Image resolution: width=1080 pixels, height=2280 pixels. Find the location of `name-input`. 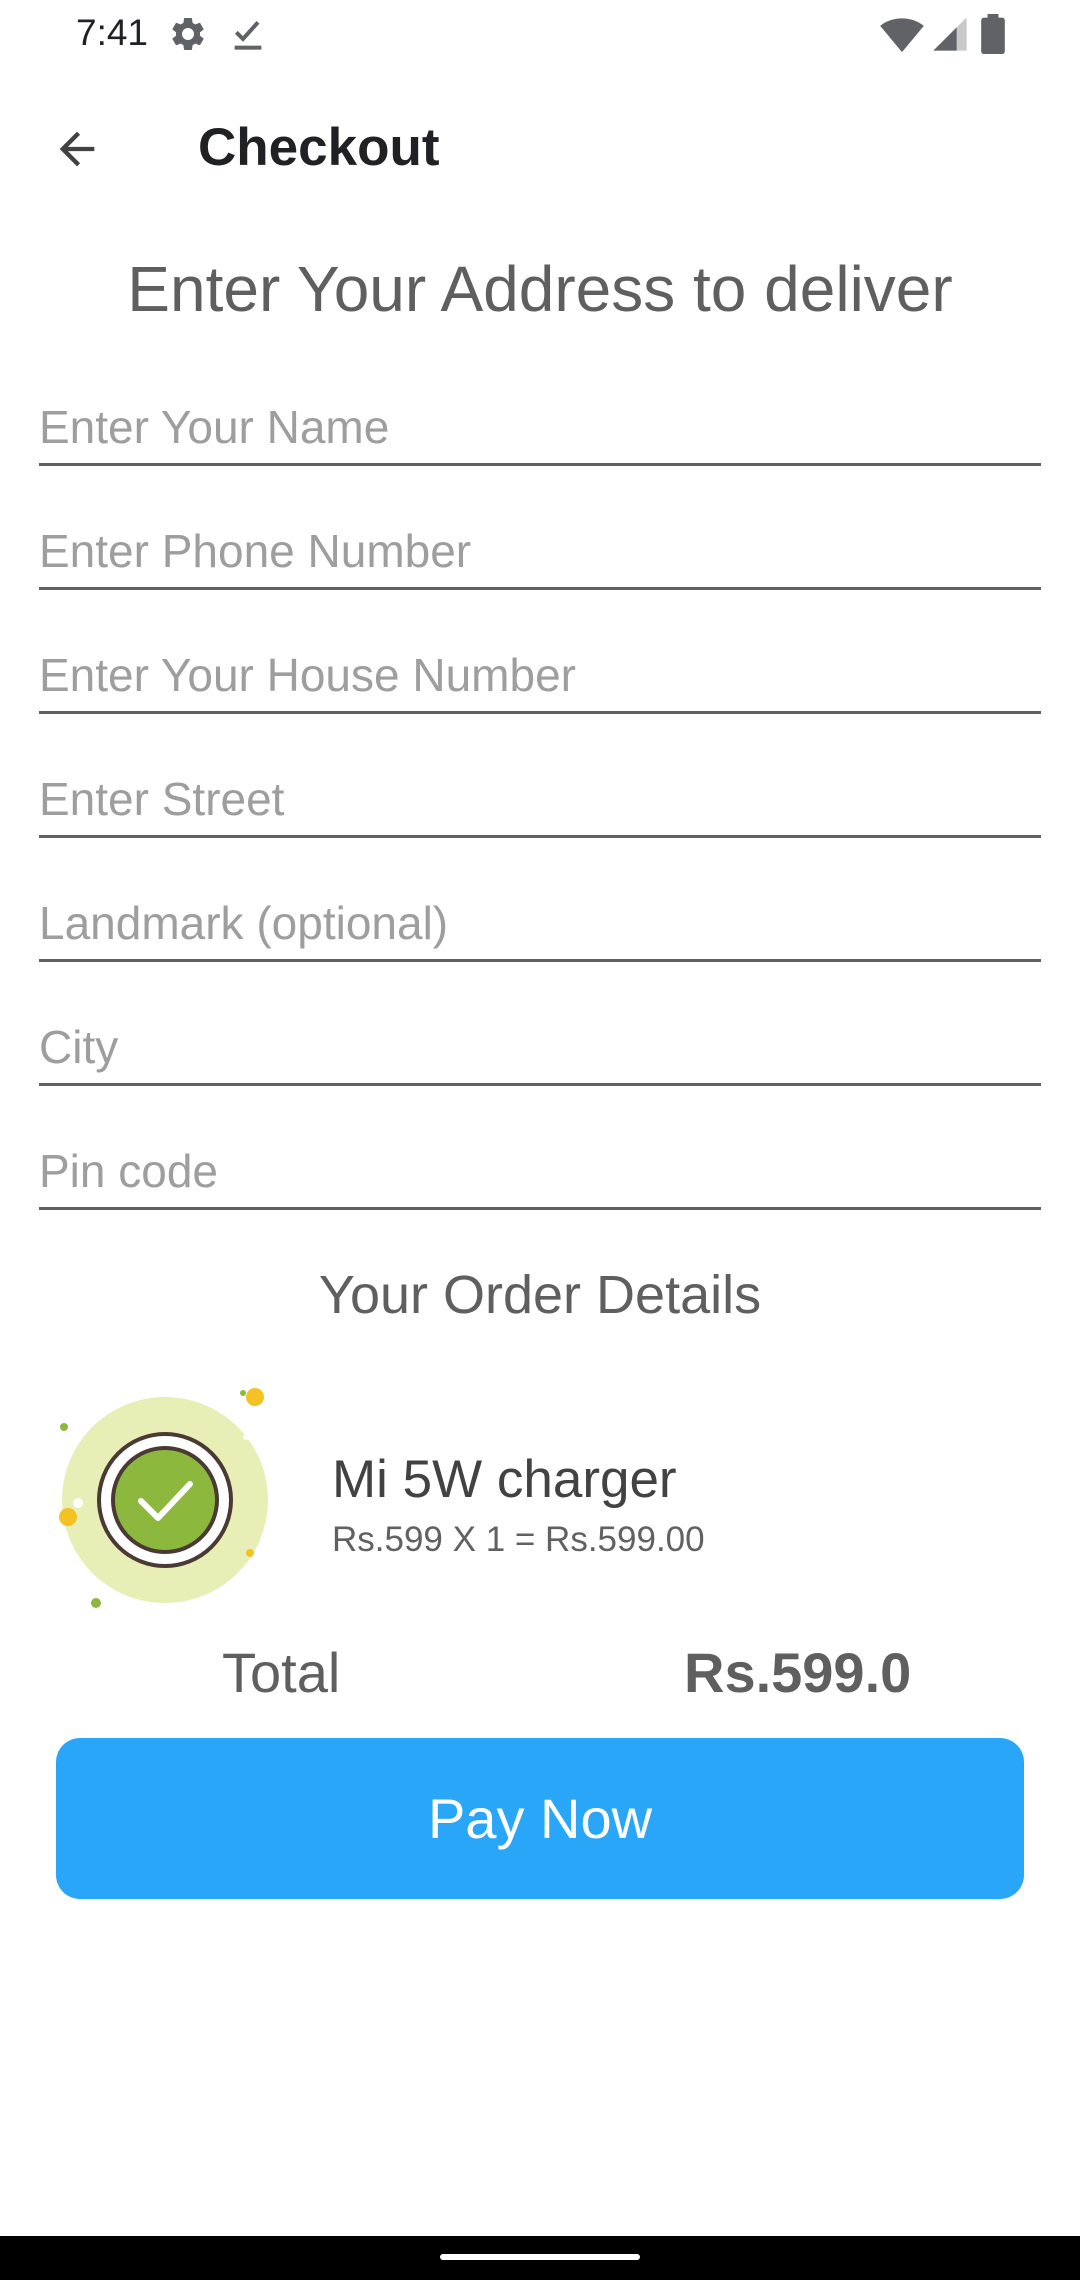

name-input is located at coordinates (540, 428).